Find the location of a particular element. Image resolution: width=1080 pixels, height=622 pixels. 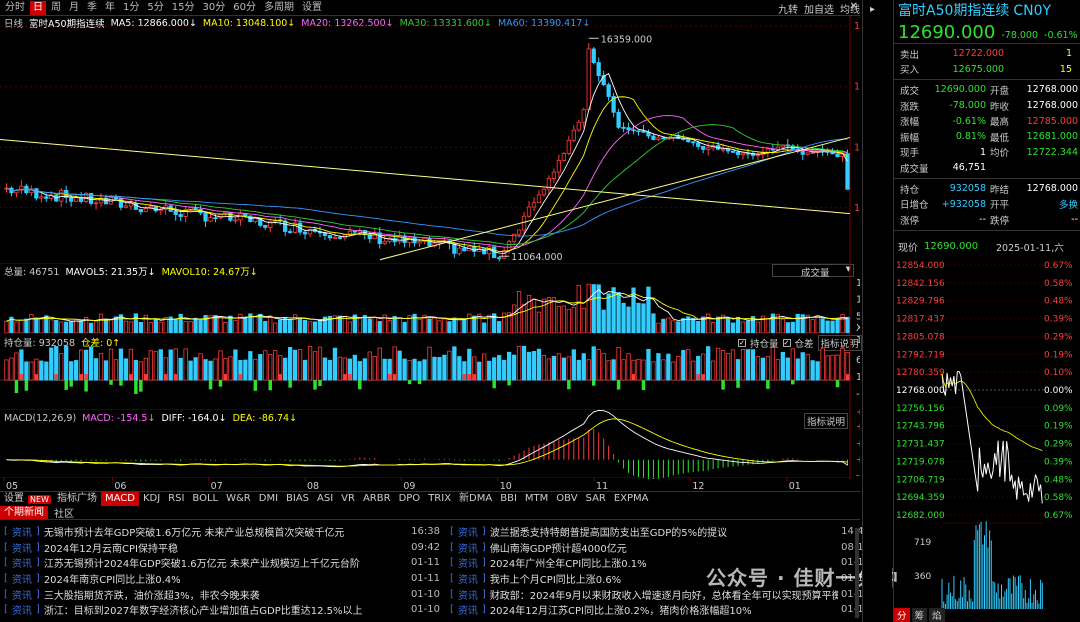

bracket-icon: [ is located at coordinates (452, 547).